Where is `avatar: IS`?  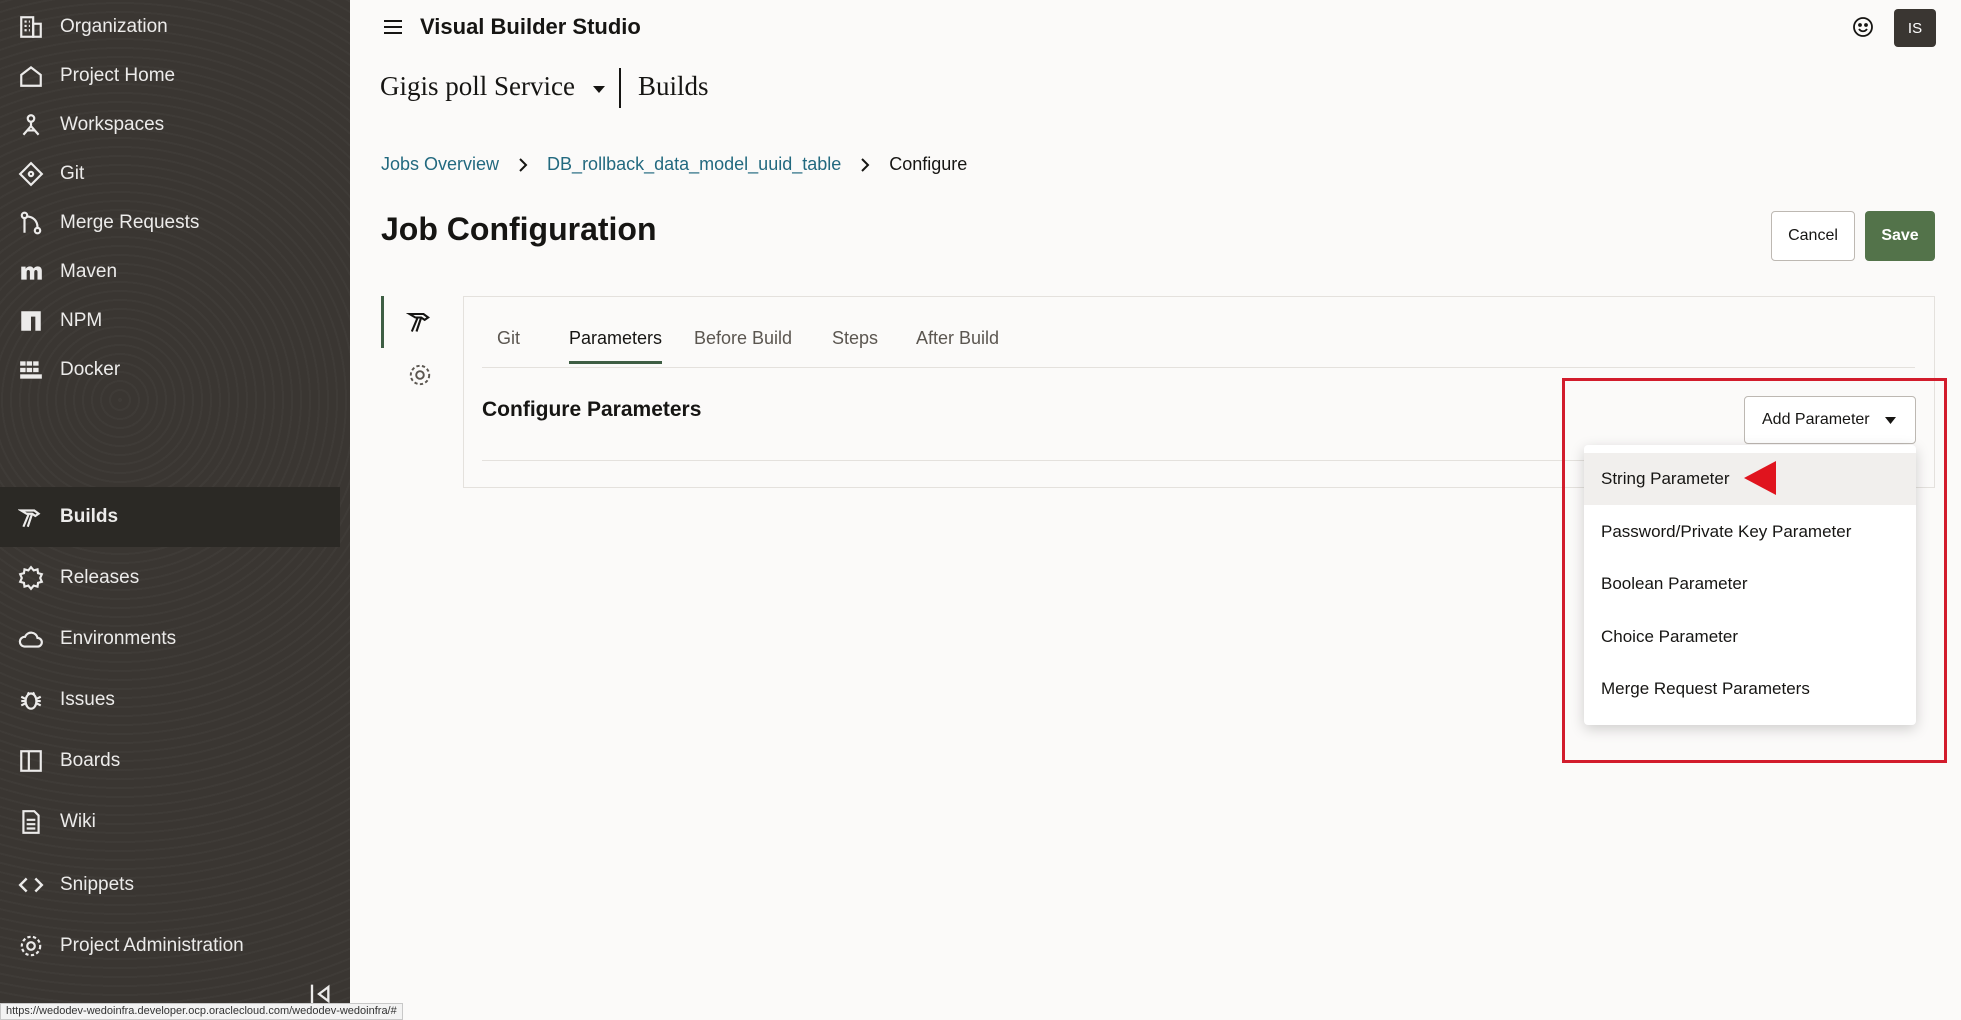 avatar: IS is located at coordinates (1915, 28).